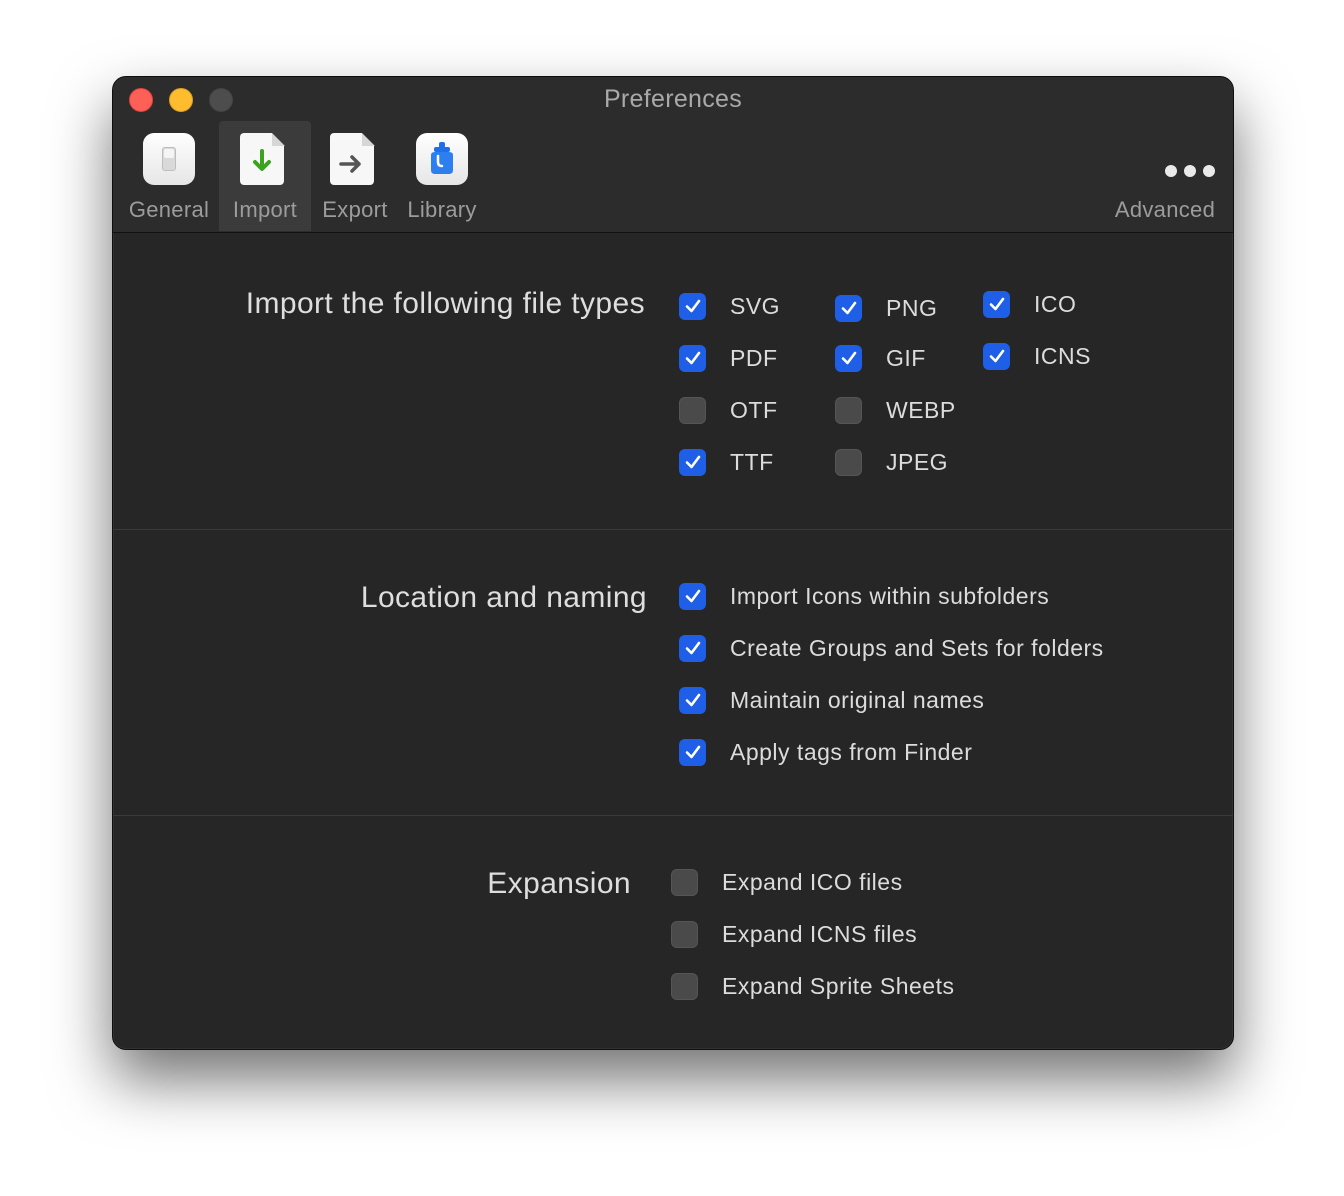 The image size is (1344, 1196). I want to click on checkbox-expansion-3: Expand Sprite Sheets, so click(812, 986).